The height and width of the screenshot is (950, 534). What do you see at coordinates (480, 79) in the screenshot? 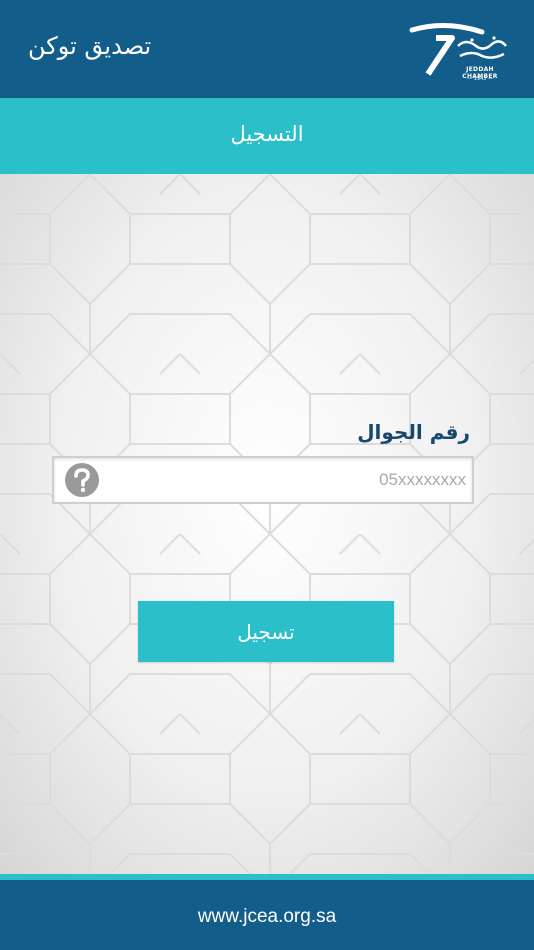
I see `logo-year: — 1943 —` at bounding box center [480, 79].